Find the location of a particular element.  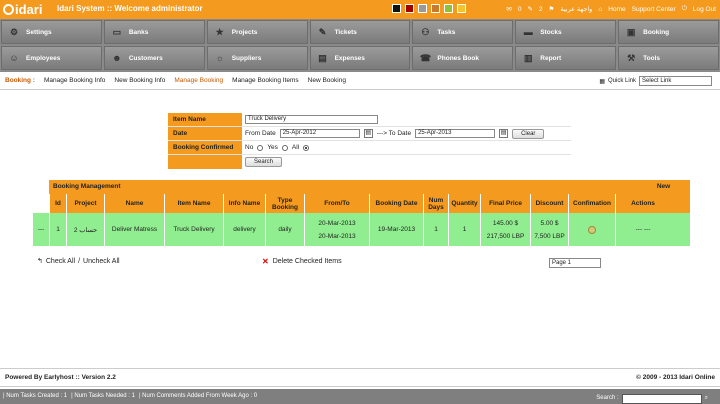

check-all-group: ↰ Check All / Uncheck All is located at coordinates (78, 261).